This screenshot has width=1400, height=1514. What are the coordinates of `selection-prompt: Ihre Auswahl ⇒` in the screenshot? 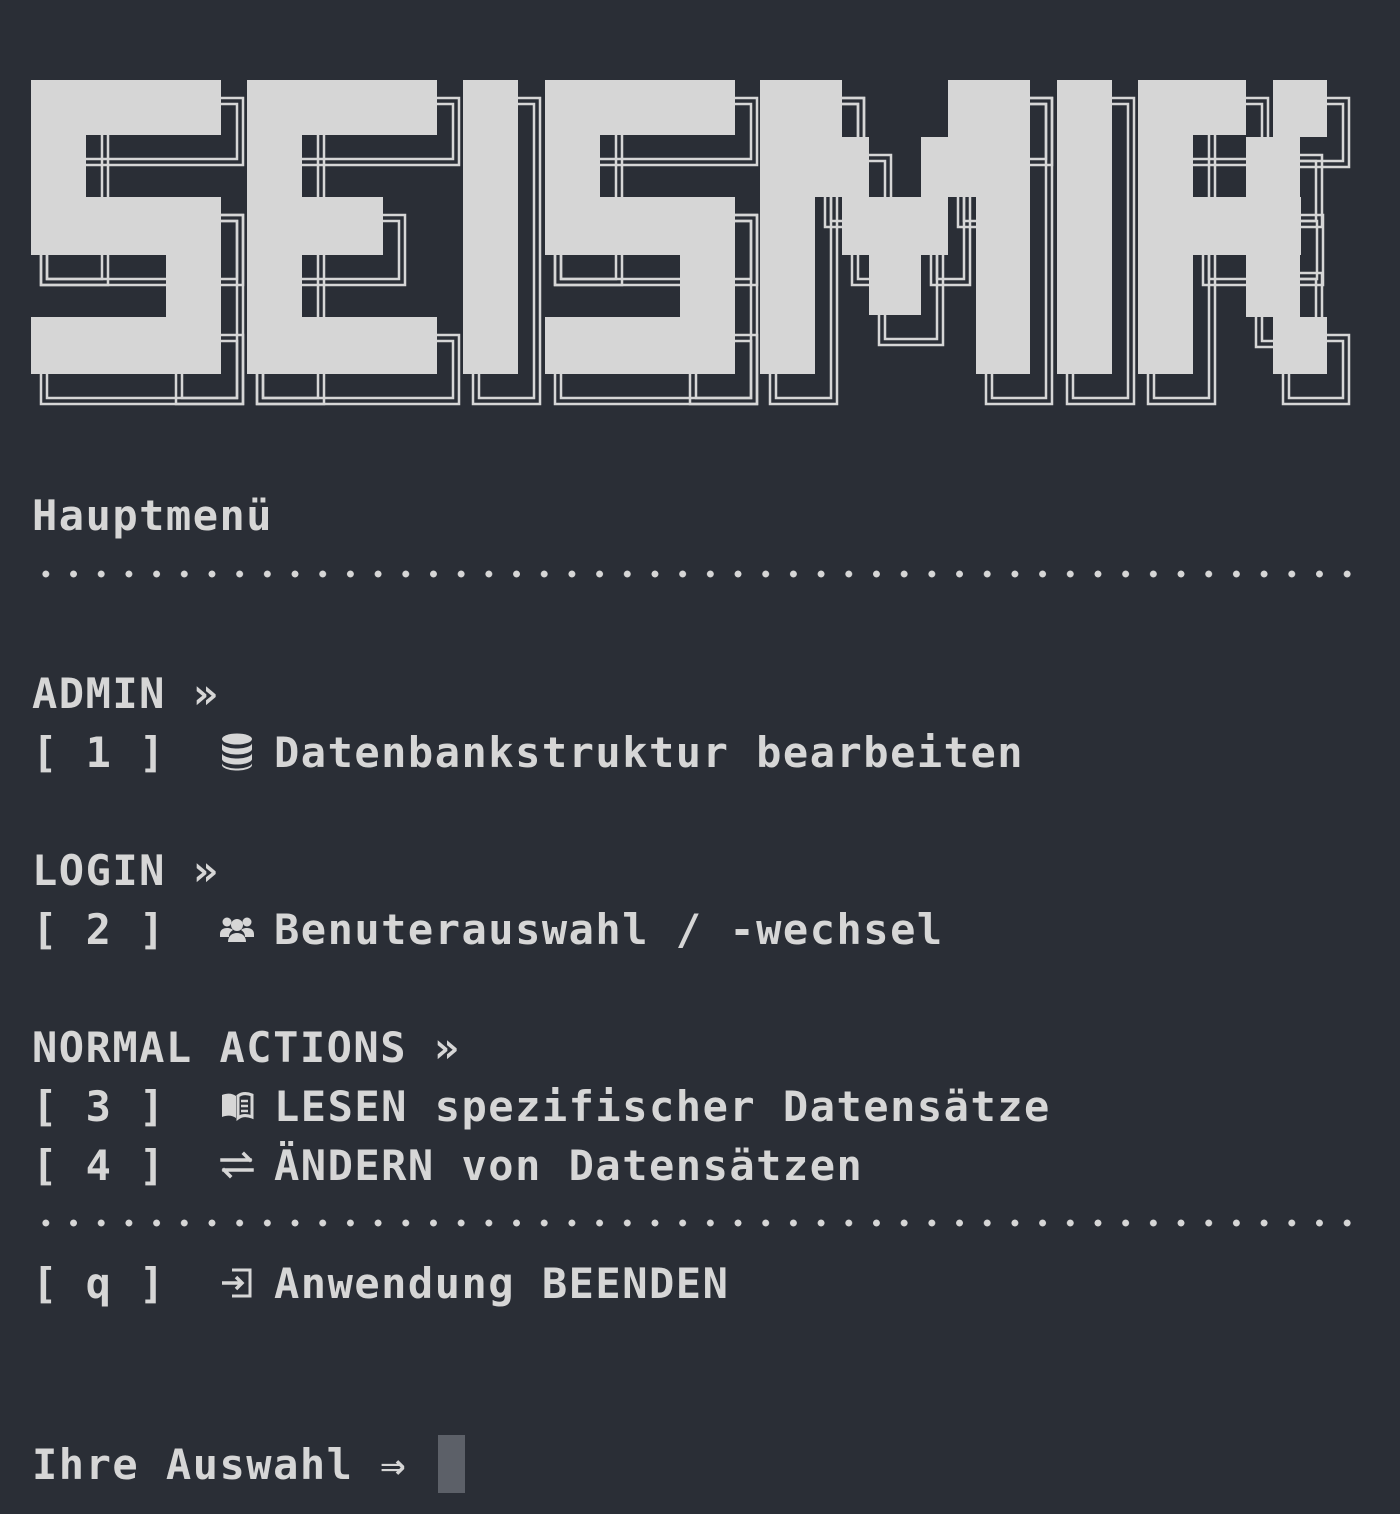 It's located at (248, 1464).